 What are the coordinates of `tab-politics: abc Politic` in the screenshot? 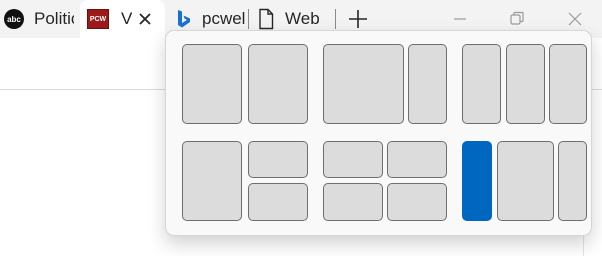 It's located at (39, 19).